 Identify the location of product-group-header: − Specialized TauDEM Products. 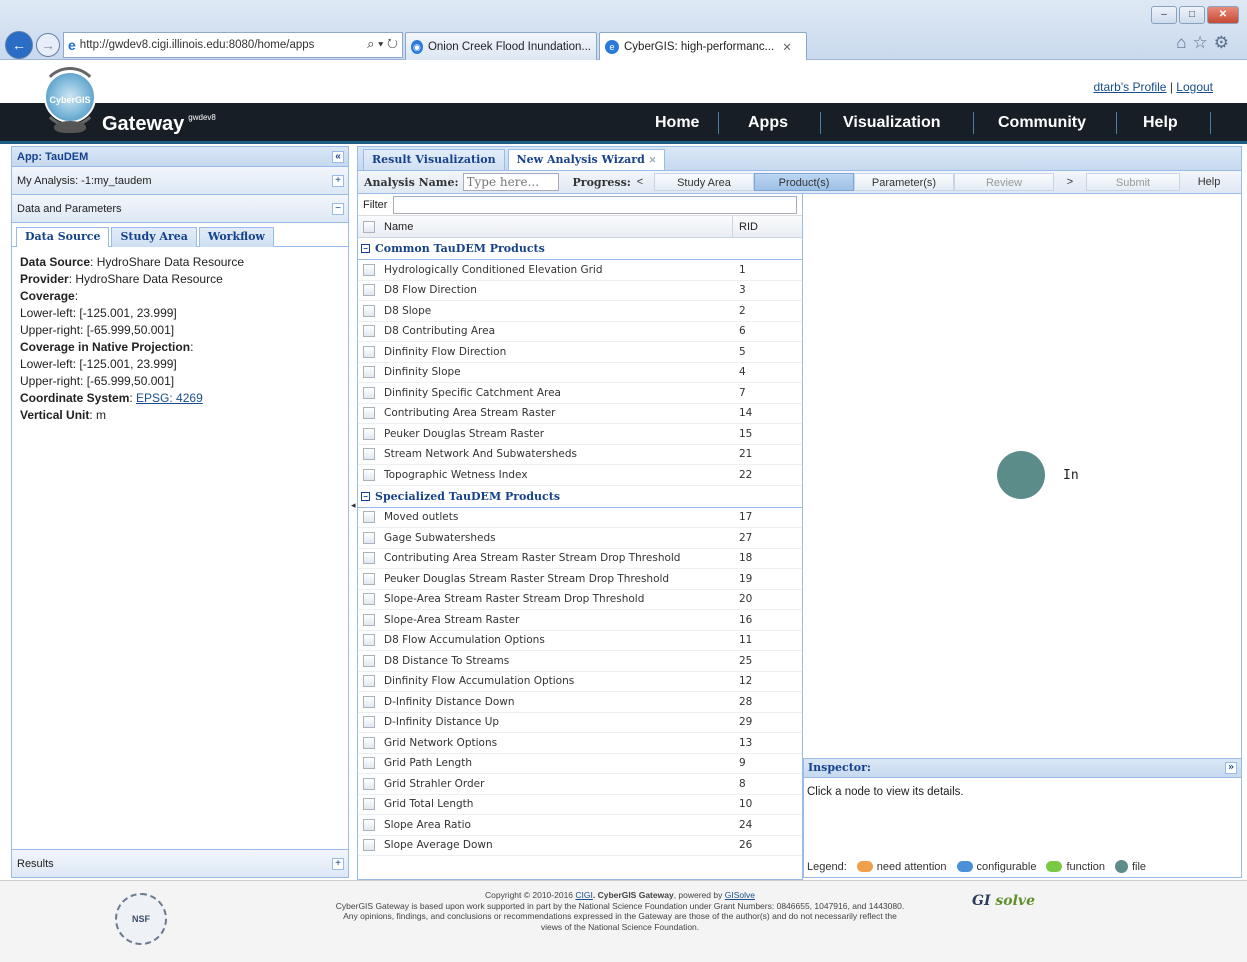
(580, 497).